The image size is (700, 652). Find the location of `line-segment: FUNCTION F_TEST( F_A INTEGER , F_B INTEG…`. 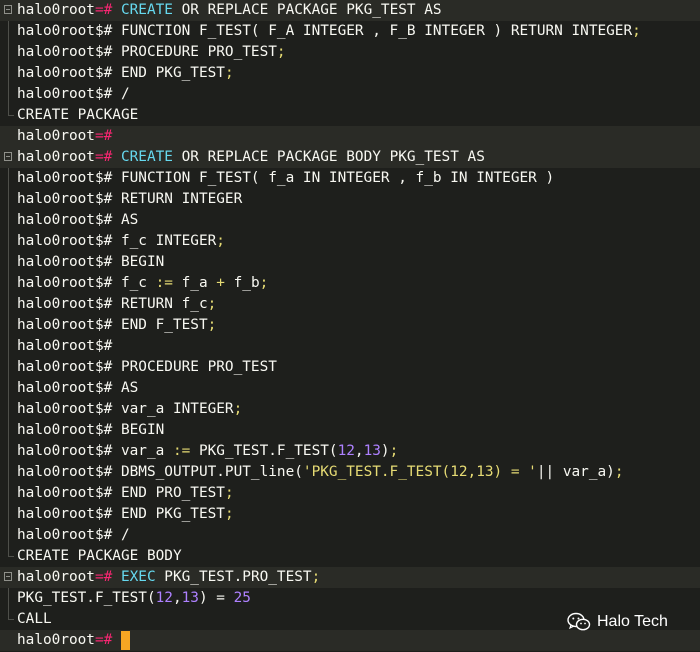

line-segment: FUNCTION F_TEST( F_A INTEGER , F_B INTEG… is located at coordinates (376, 31).